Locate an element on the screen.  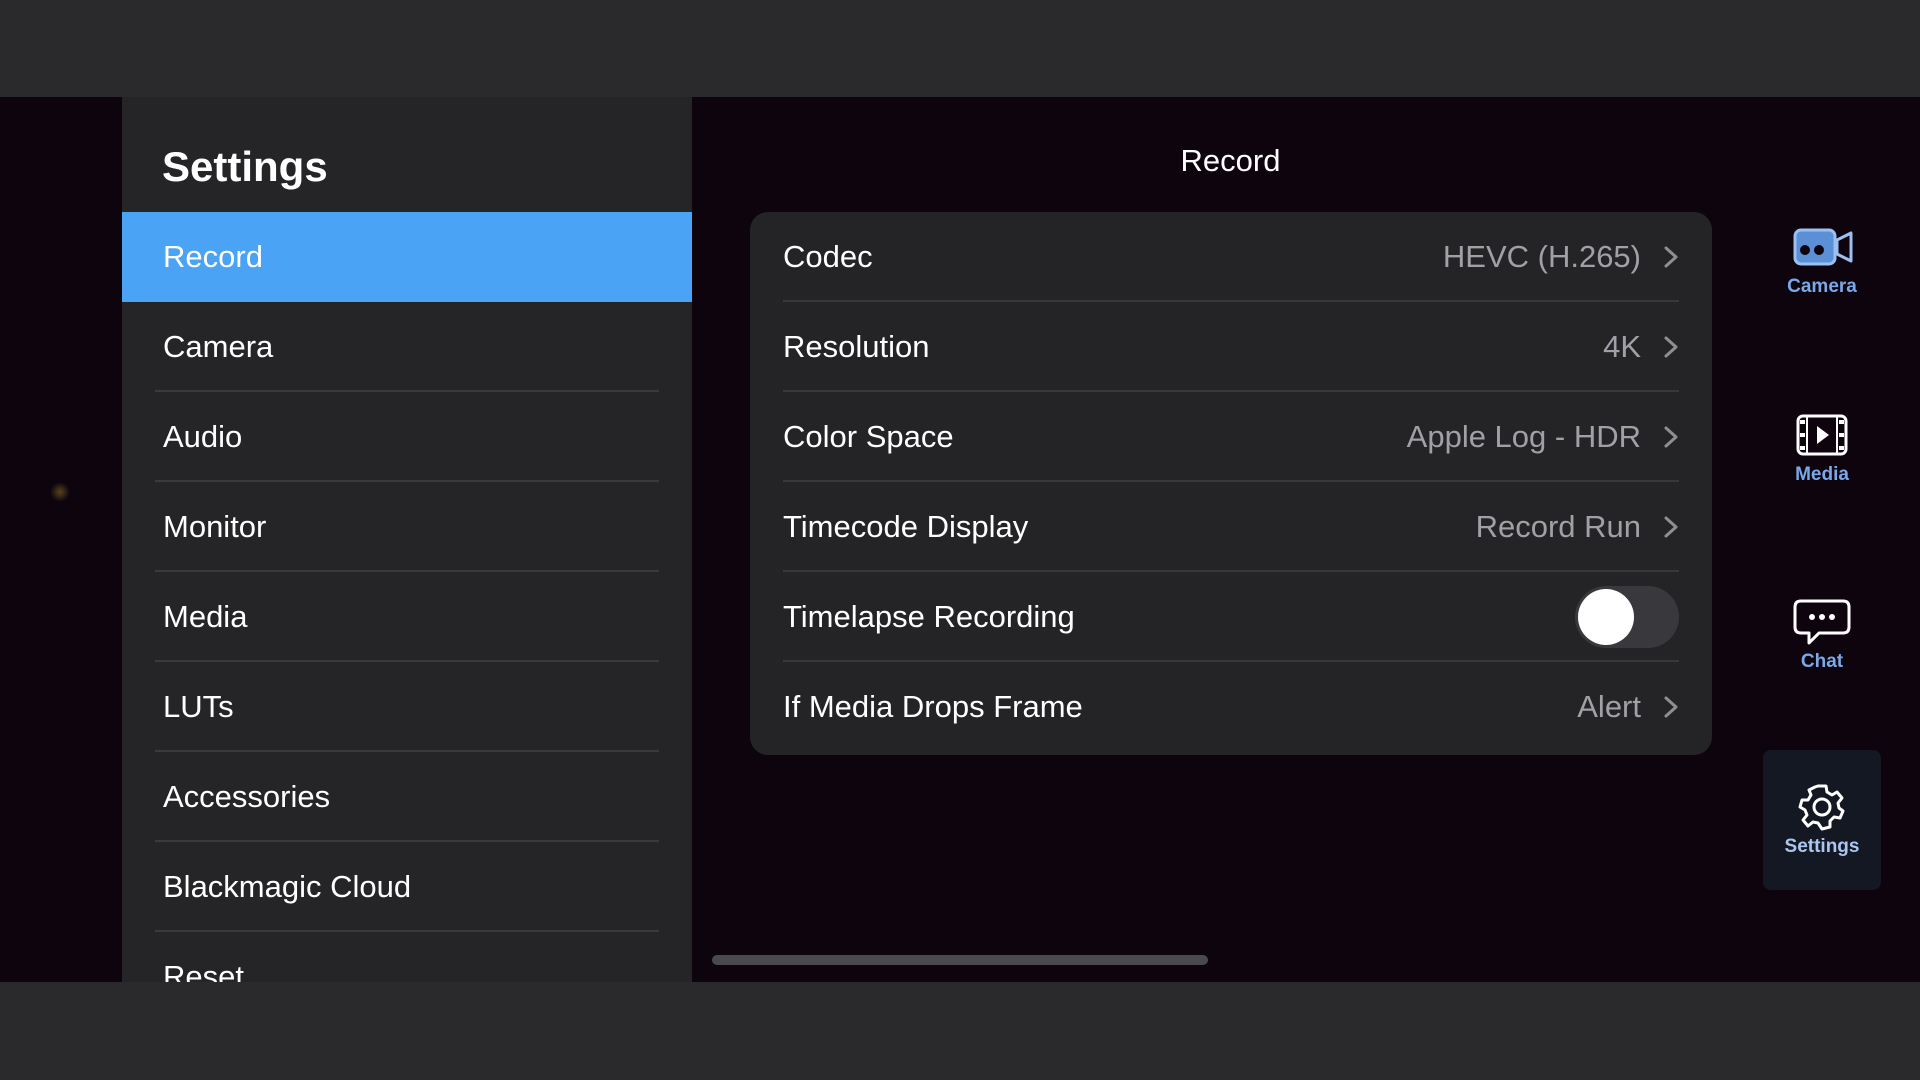
gear-icon is located at coordinates (1821, 807).